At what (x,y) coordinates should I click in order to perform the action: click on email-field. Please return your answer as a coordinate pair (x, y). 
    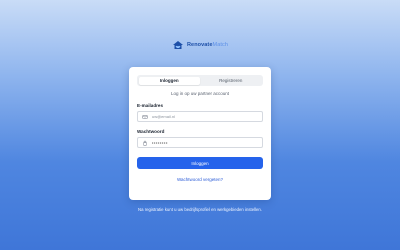
    Looking at the image, I should click on (200, 116).